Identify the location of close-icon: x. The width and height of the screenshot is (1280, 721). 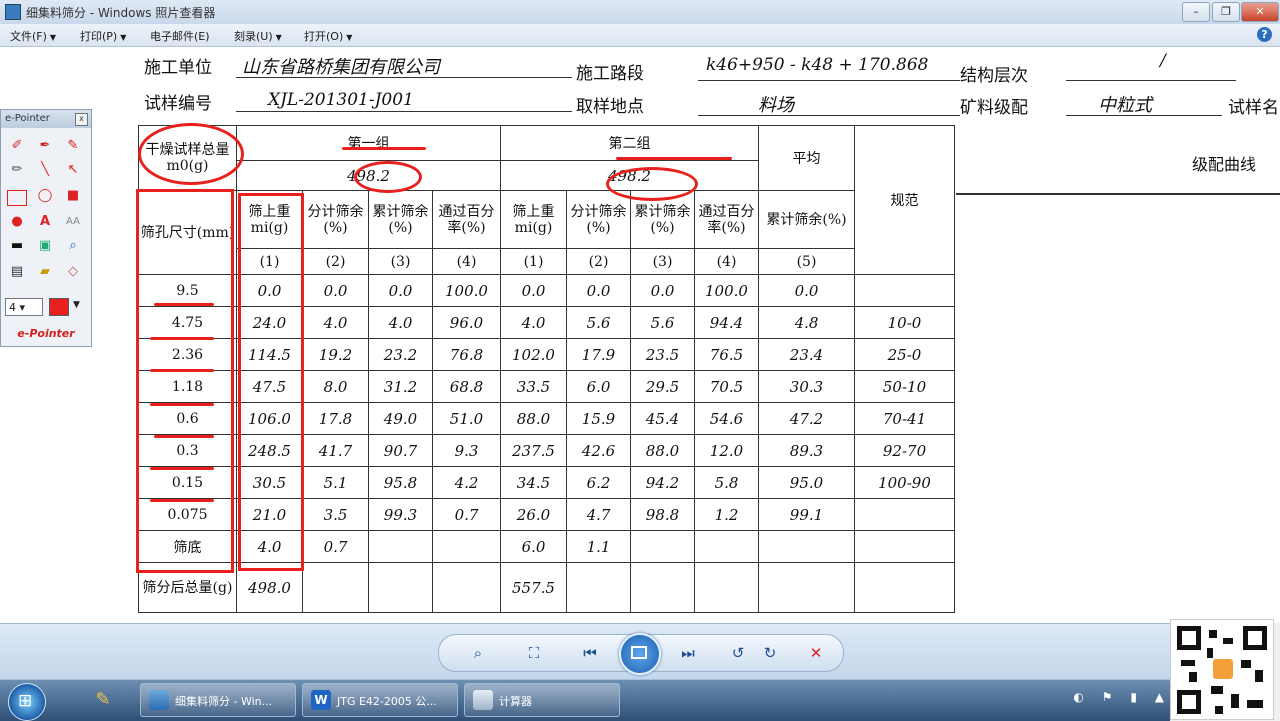
(81, 119).